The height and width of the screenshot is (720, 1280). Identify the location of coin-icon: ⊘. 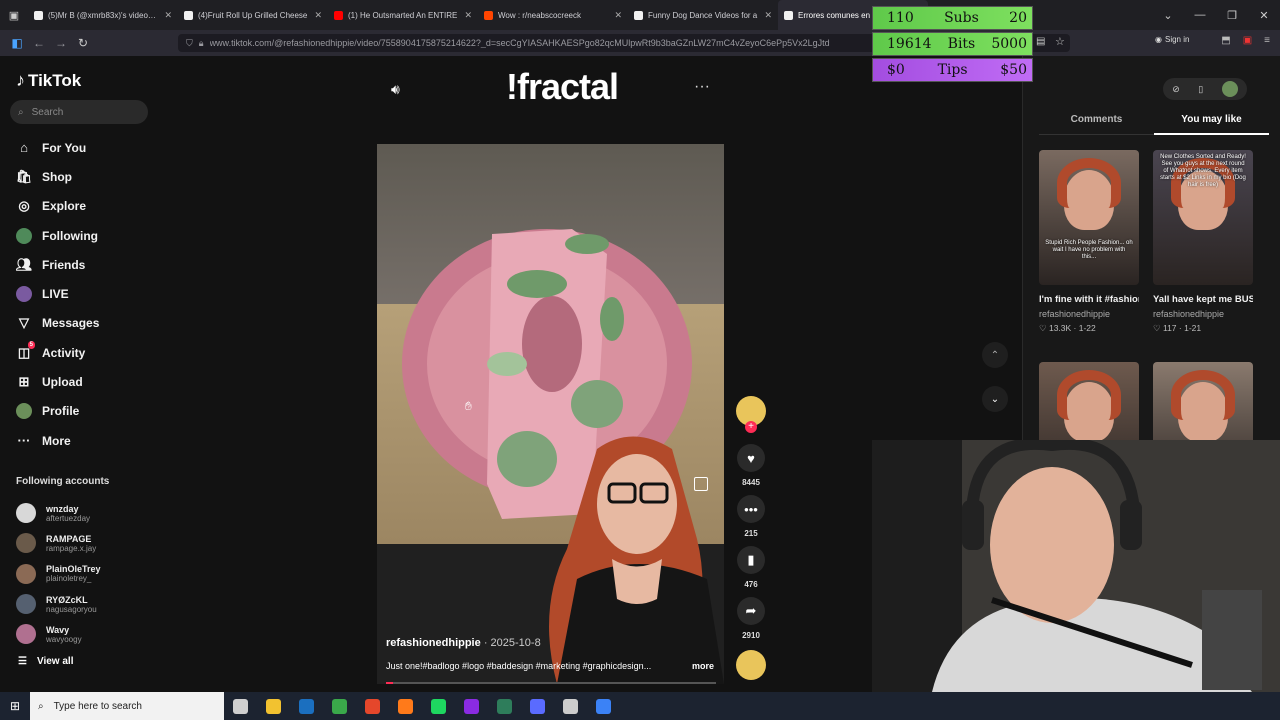
(1176, 89).